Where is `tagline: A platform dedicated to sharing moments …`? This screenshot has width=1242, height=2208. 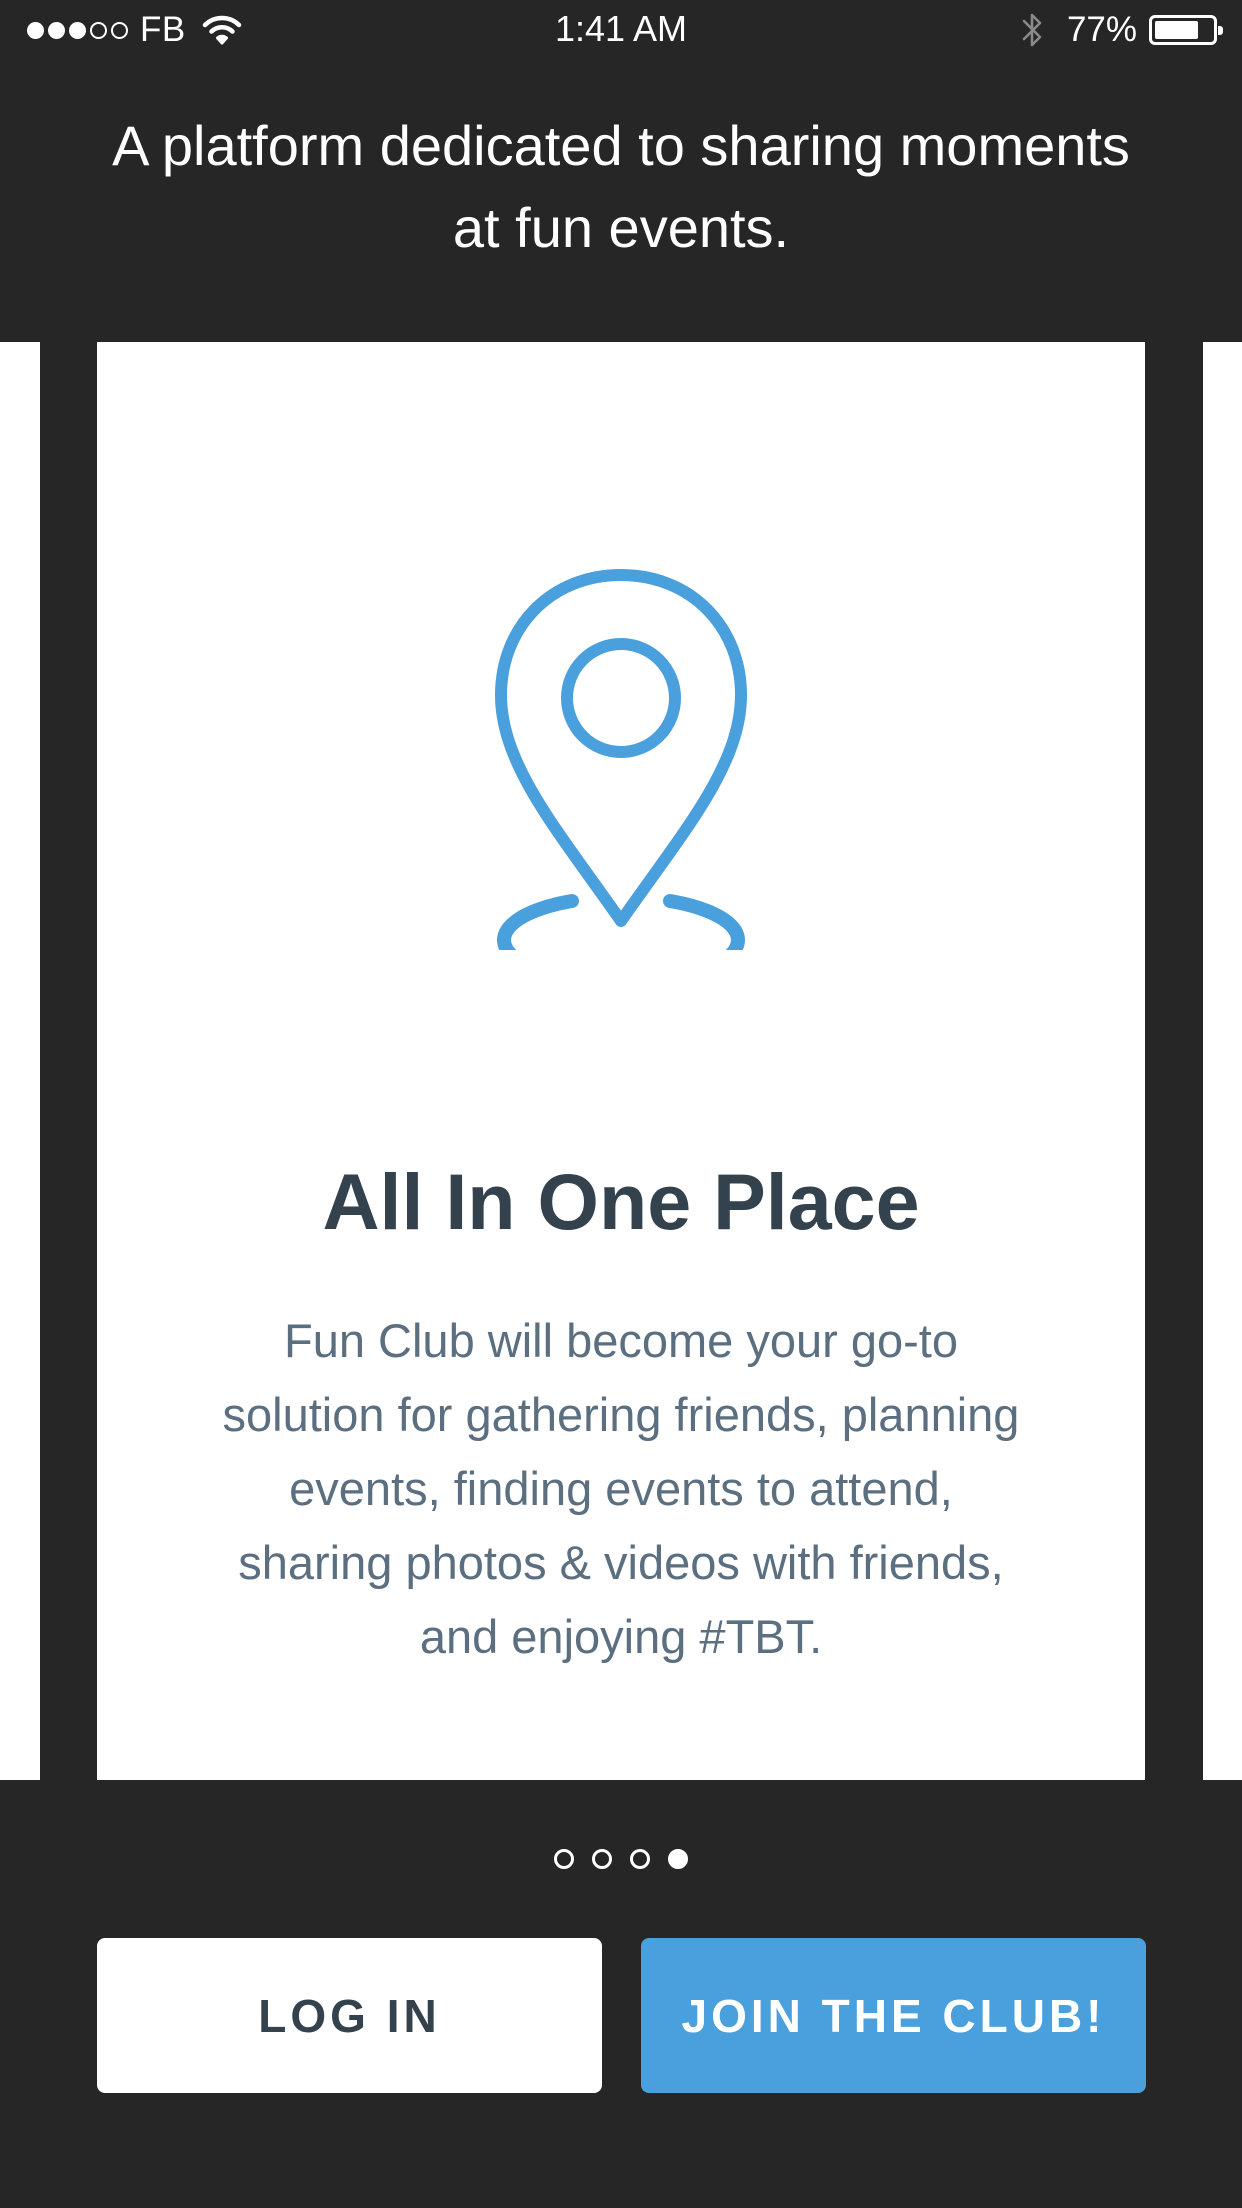 tagline: A platform dedicated to sharing moments … is located at coordinates (621, 186).